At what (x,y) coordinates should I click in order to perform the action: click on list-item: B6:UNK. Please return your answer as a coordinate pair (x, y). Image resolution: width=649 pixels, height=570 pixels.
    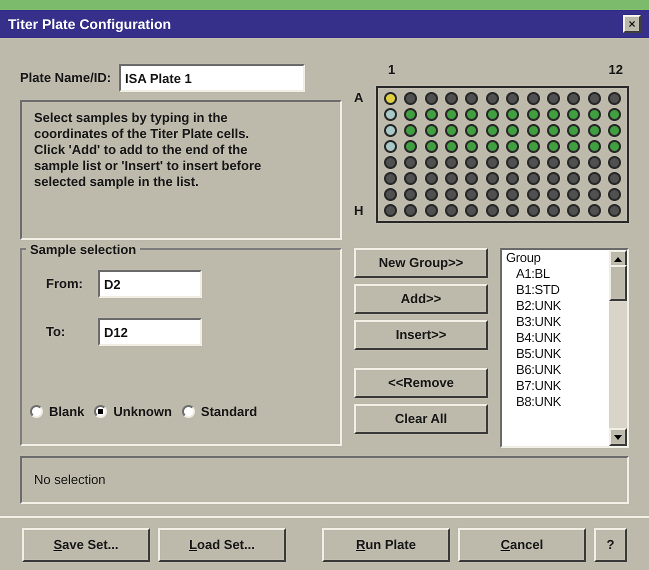
    Looking at the image, I should click on (560, 370).